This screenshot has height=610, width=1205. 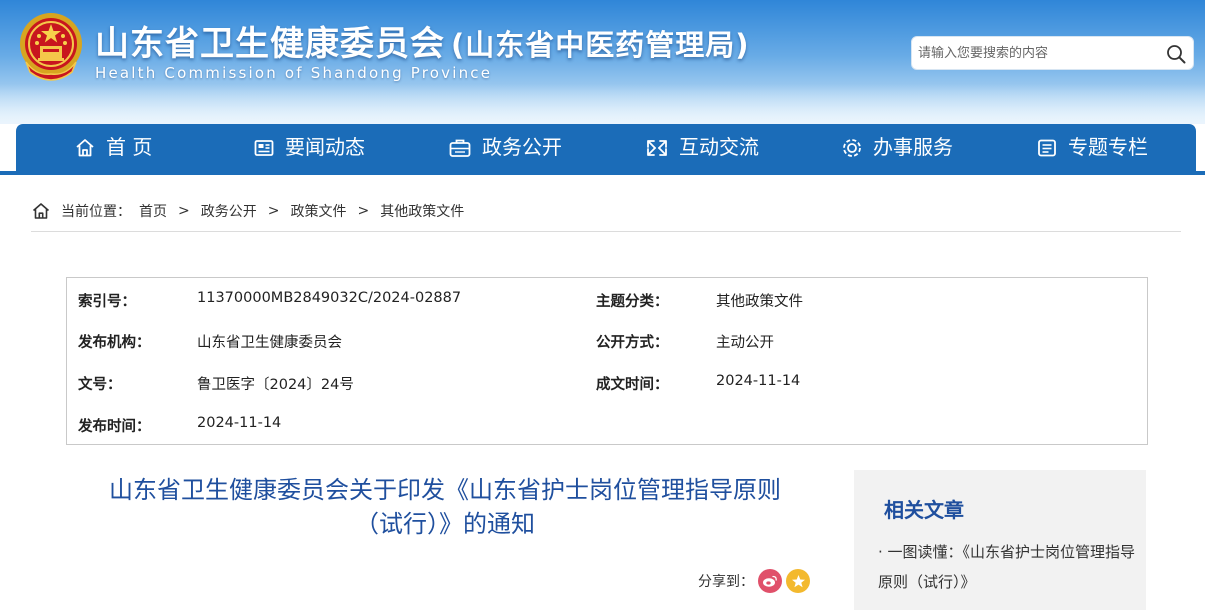 What do you see at coordinates (129, 147) in the screenshot?
I see `nav-item-label: 首 页` at bounding box center [129, 147].